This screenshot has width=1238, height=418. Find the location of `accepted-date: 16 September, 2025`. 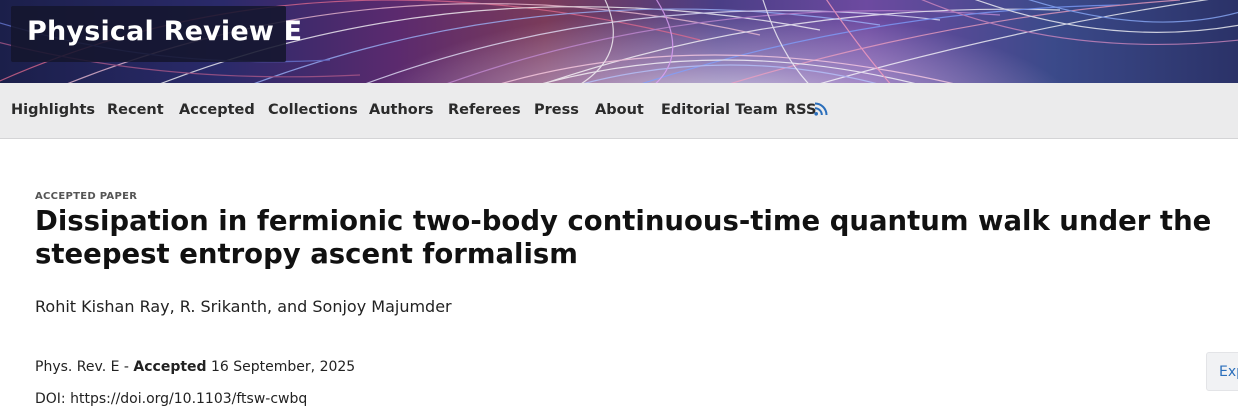

accepted-date: 16 September, 2025 is located at coordinates (281, 367).